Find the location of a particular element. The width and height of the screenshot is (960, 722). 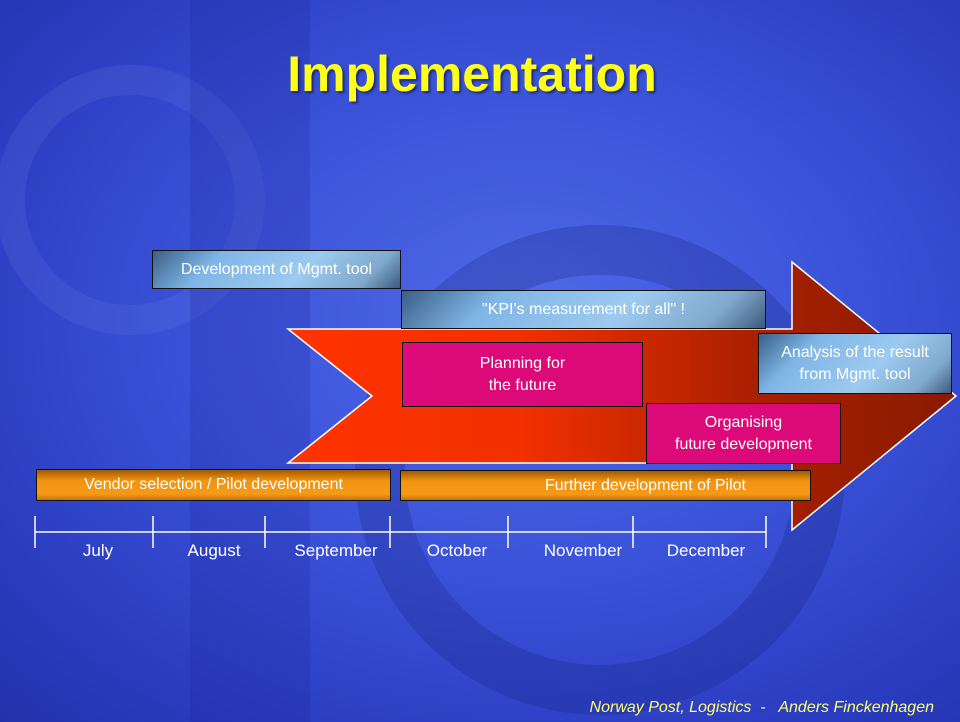

month-label: December is located at coordinates (706, 550).